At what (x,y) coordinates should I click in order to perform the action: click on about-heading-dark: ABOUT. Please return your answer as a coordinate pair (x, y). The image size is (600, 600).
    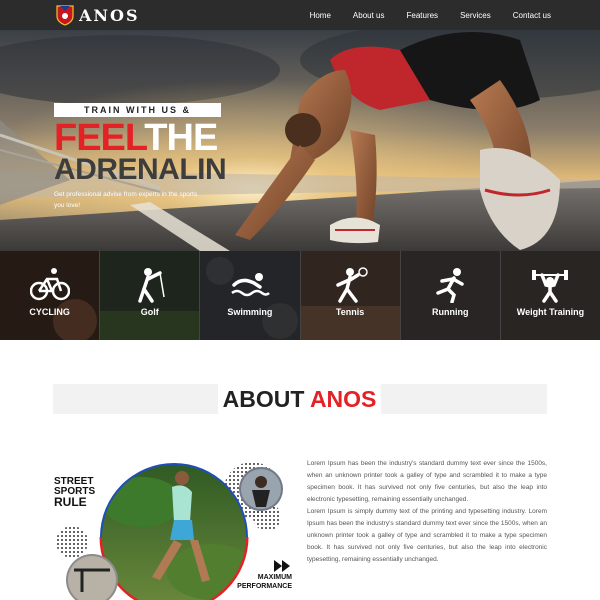
    Looking at the image, I should click on (263, 399).